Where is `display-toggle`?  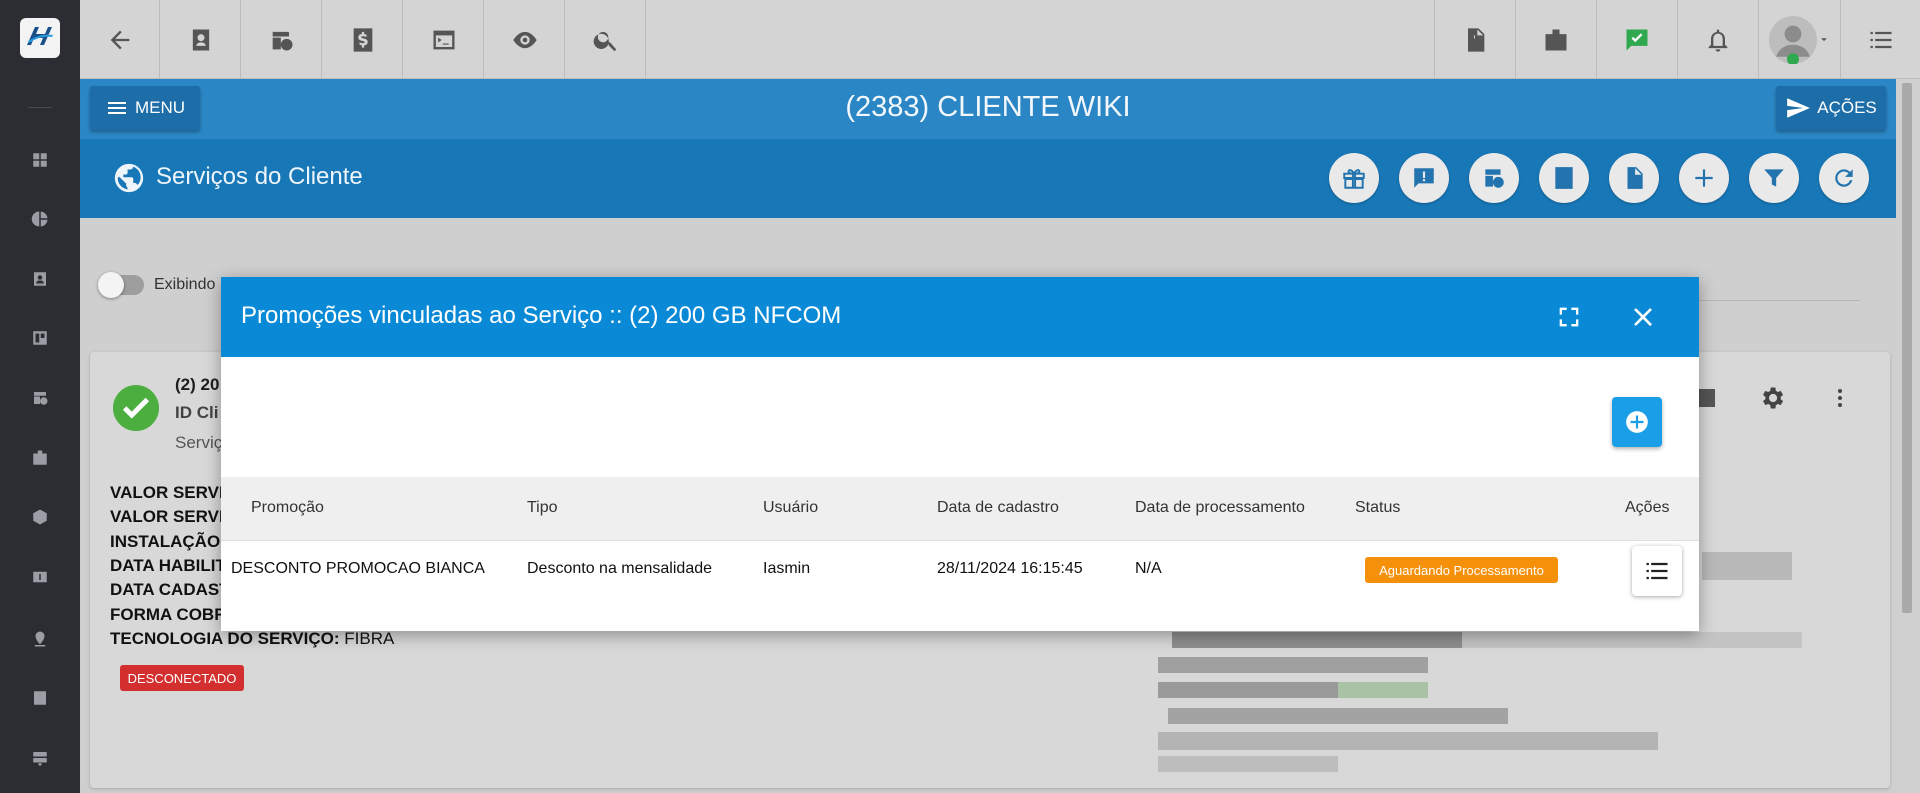
display-toggle is located at coordinates (121, 285).